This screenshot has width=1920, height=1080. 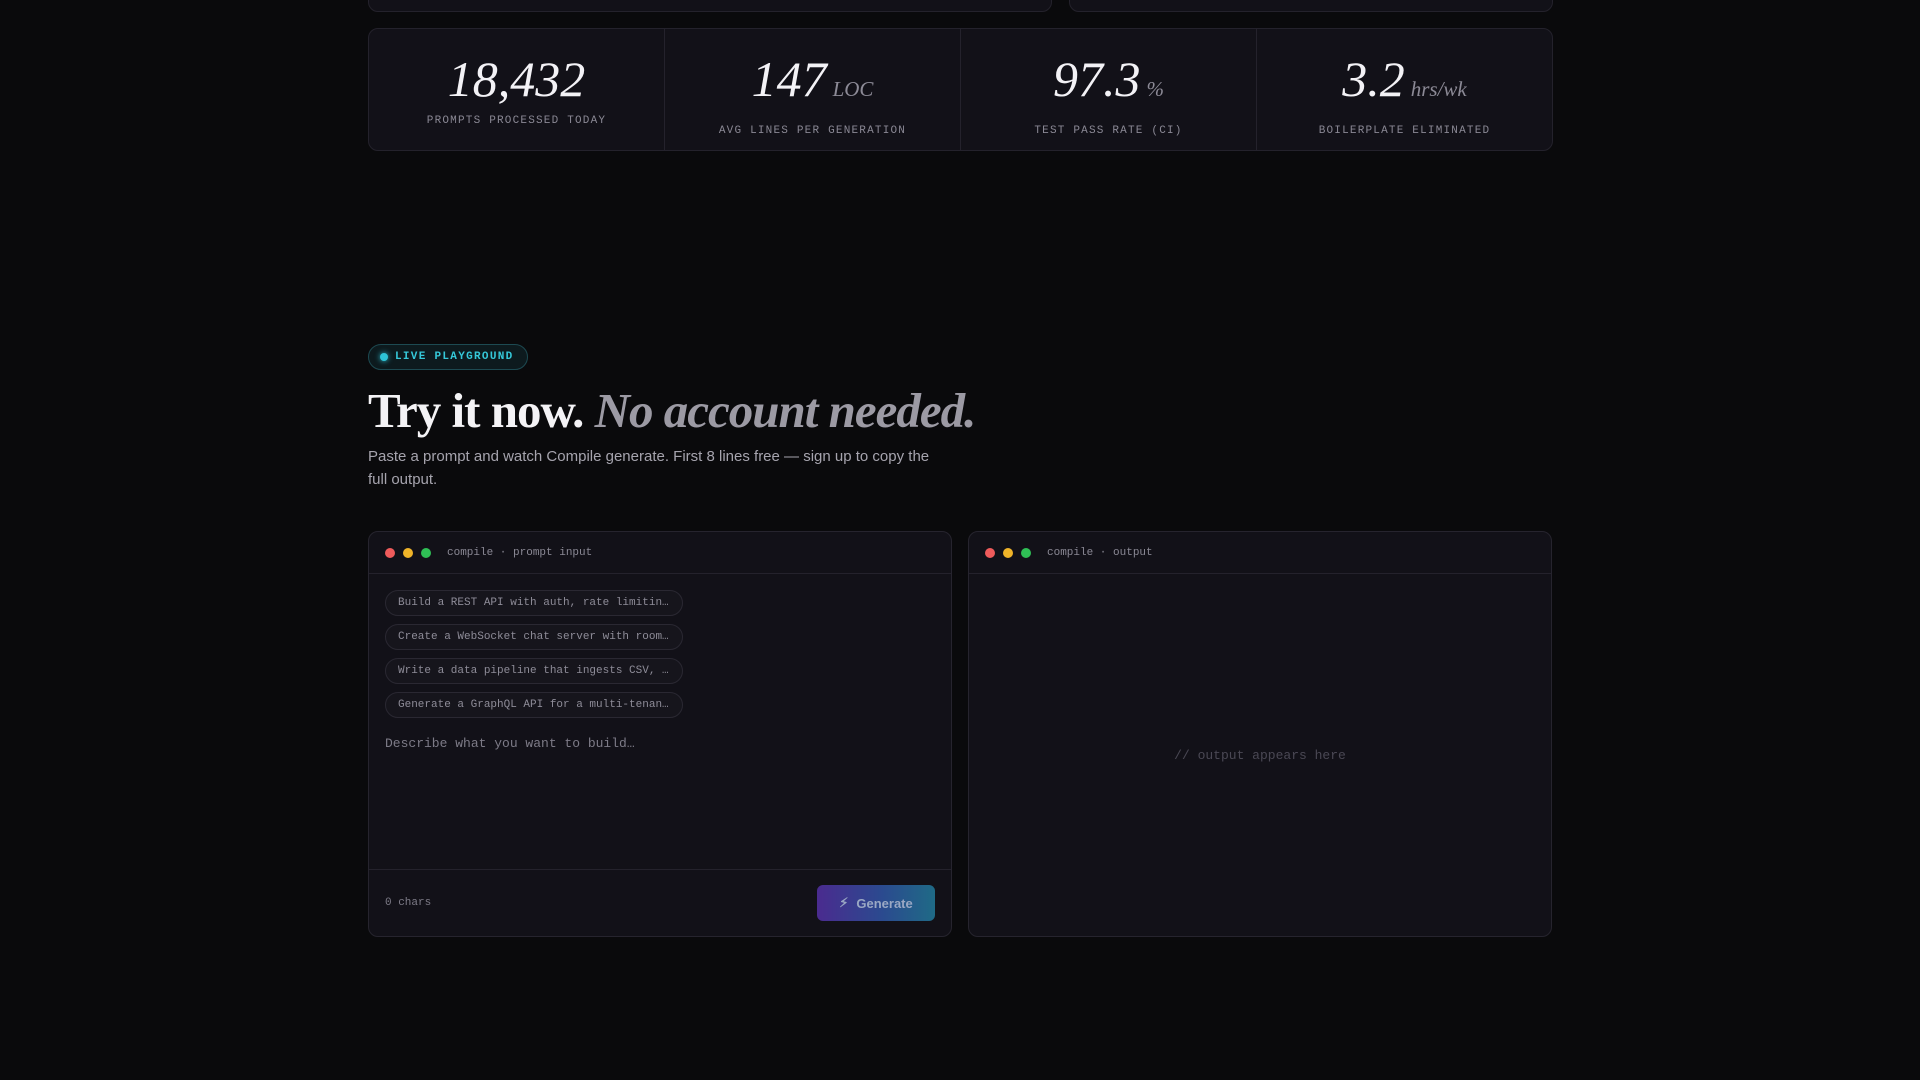 I want to click on stat-value: 147, so click(x=789, y=79).